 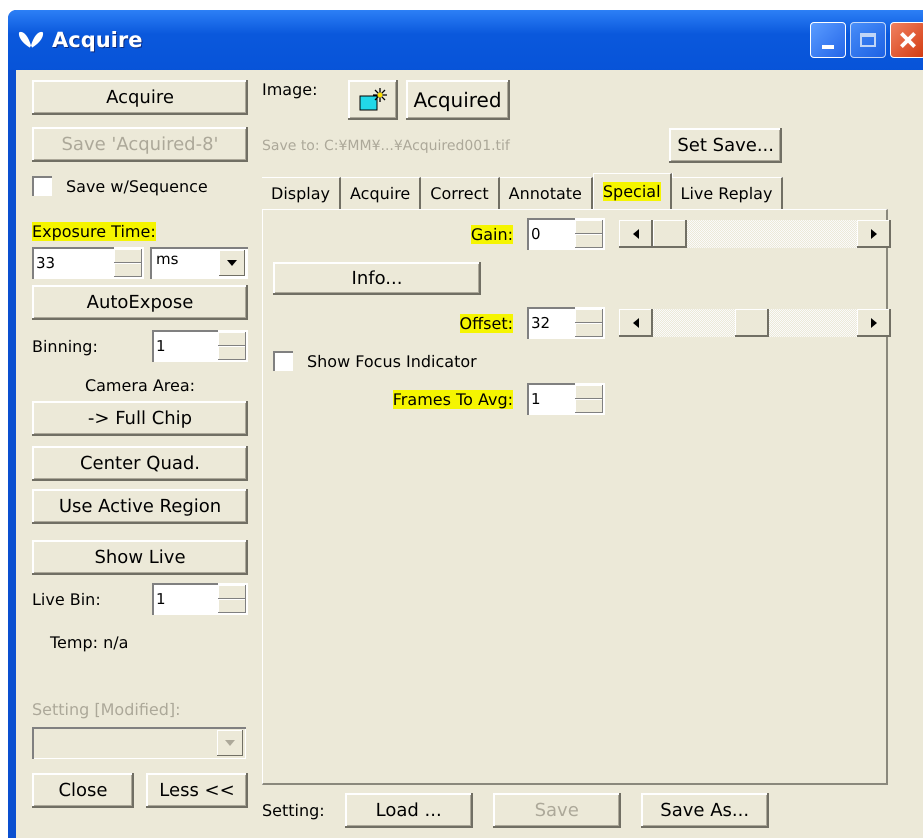 I want to click on setting-label: Setting:, so click(x=293, y=810).